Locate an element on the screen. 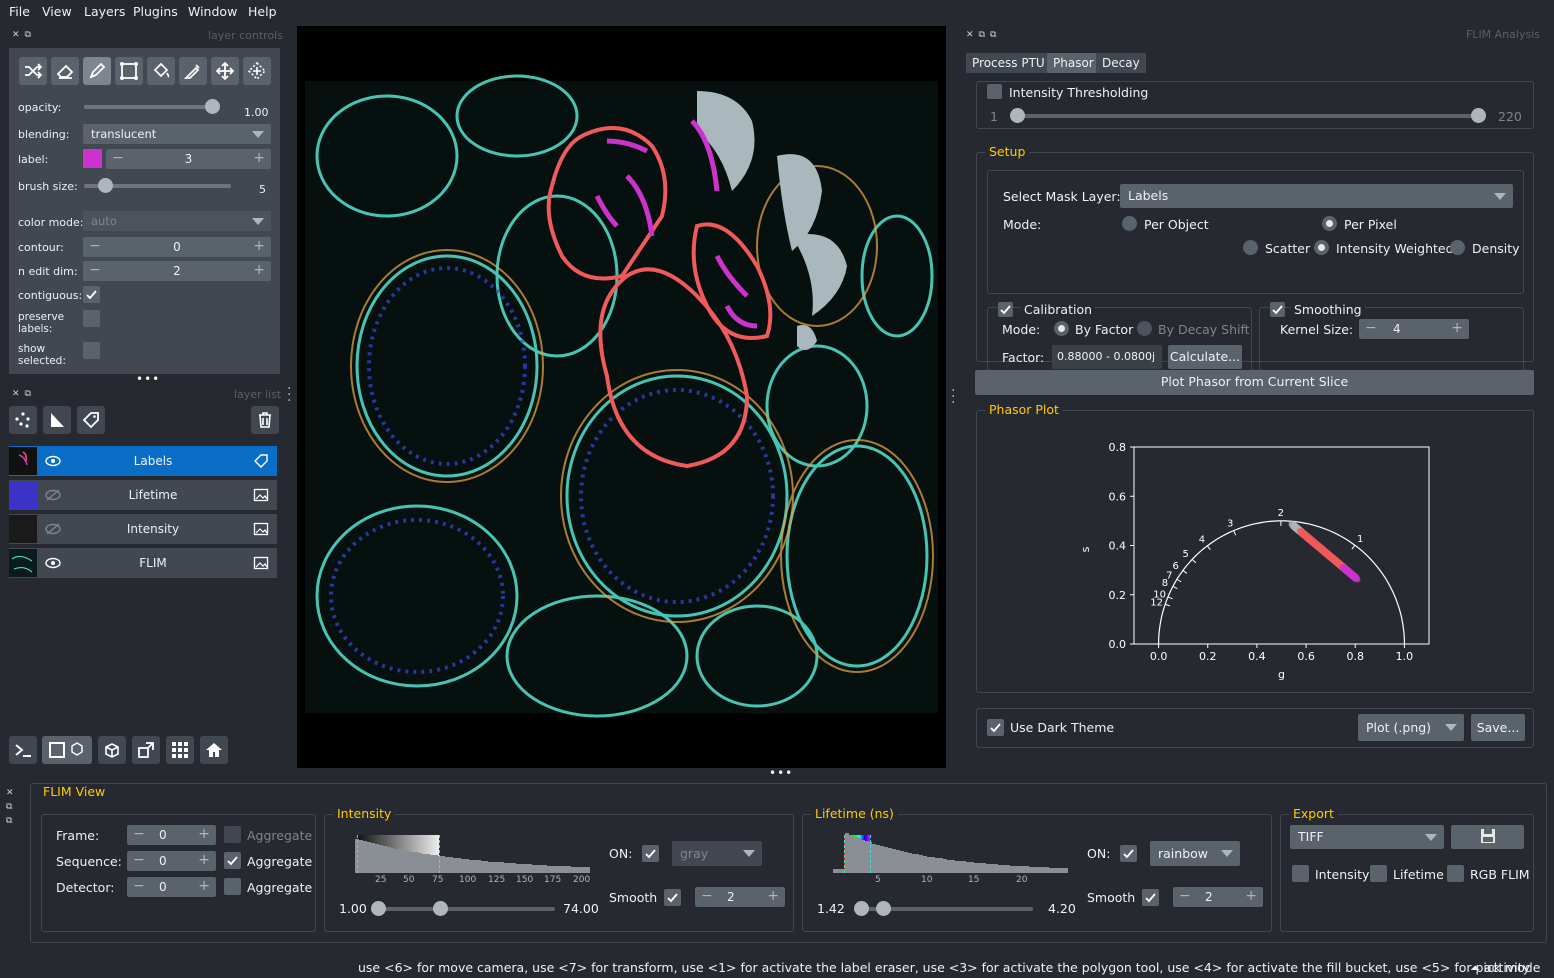  splitter-handle: ••• is located at coordinates (781, 773).